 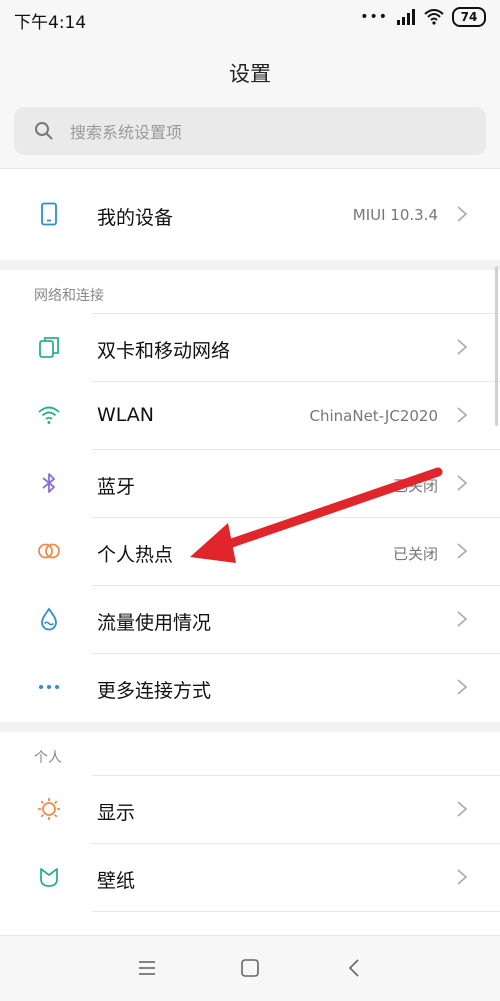 I want to click on navigation-bar, so click(x=250, y=968).